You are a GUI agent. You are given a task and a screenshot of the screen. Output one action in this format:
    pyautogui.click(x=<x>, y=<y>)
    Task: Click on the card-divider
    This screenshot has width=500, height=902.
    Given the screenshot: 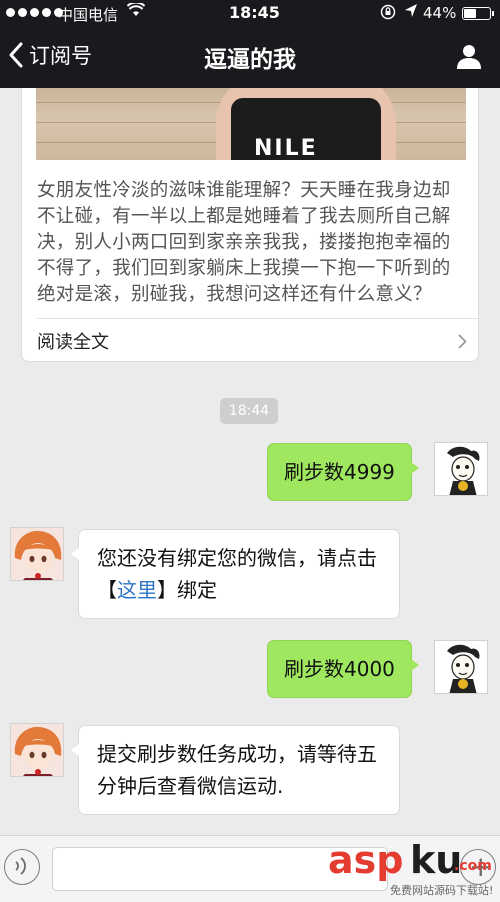 What is the action you would take?
    pyautogui.click(x=257, y=318)
    